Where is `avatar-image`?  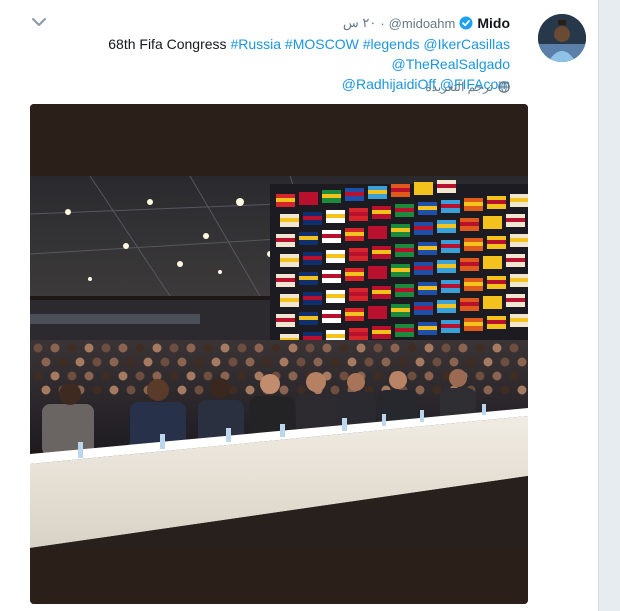
avatar-image is located at coordinates (562, 38).